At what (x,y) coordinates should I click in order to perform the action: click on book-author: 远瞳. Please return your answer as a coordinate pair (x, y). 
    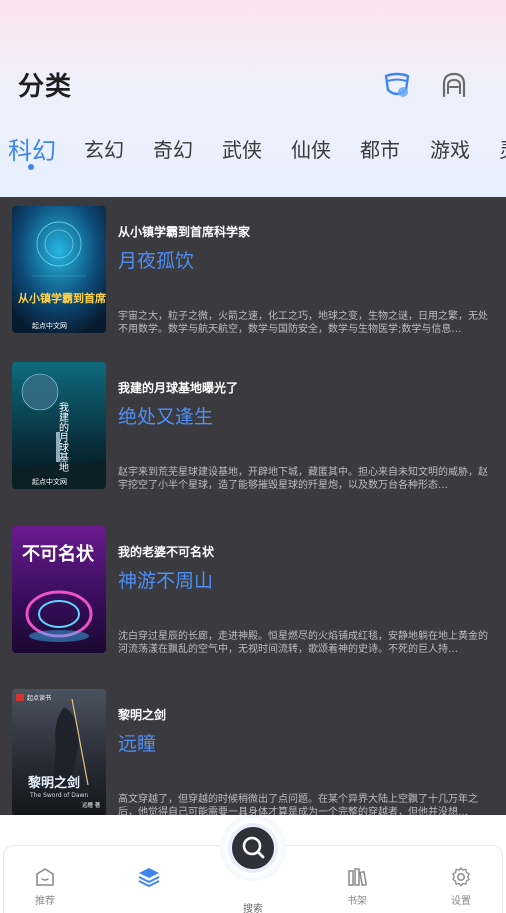
    Looking at the image, I should click on (137, 742).